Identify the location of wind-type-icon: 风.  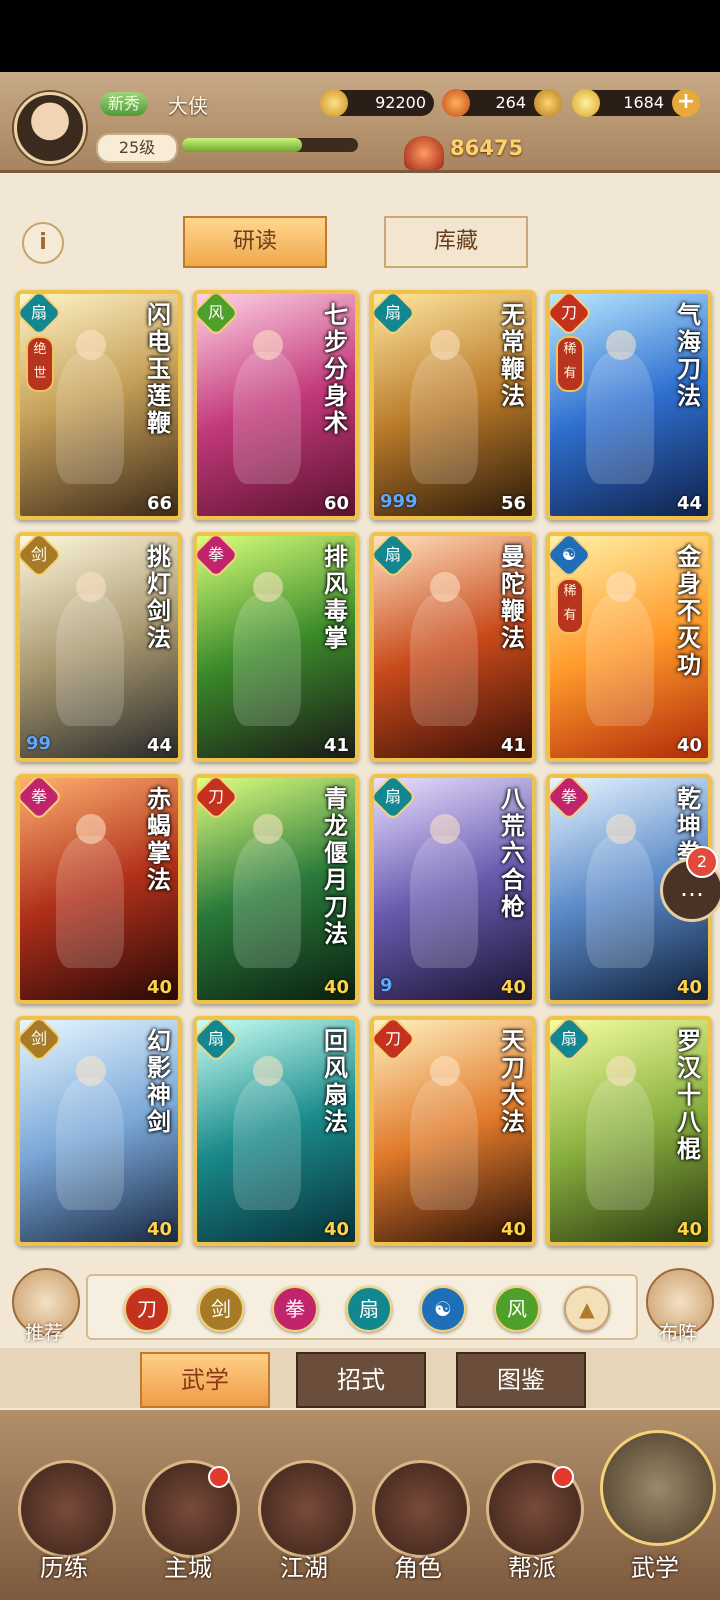
(217, 314).